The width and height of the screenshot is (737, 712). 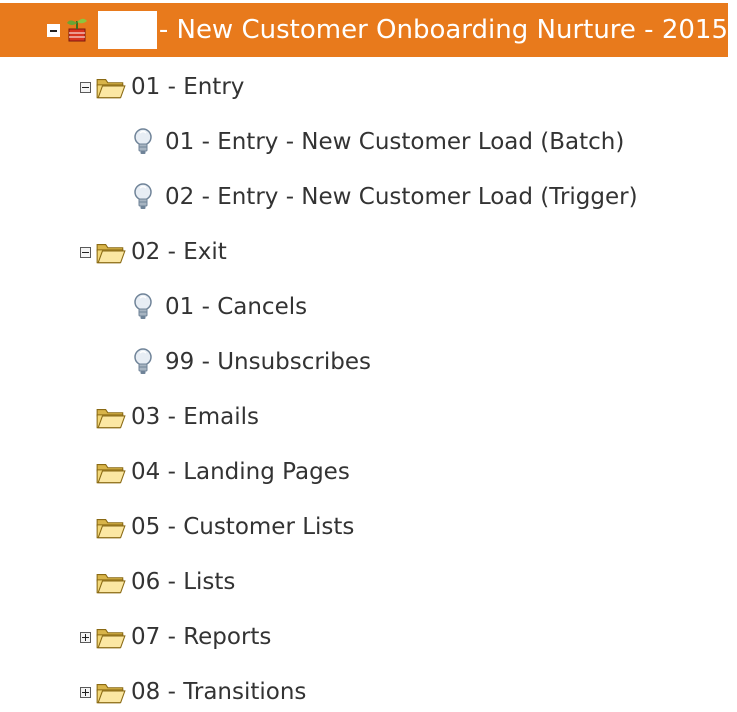 I want to click on campaign-01-cancels: 01 - Cancels, so click(x=153, y=307).